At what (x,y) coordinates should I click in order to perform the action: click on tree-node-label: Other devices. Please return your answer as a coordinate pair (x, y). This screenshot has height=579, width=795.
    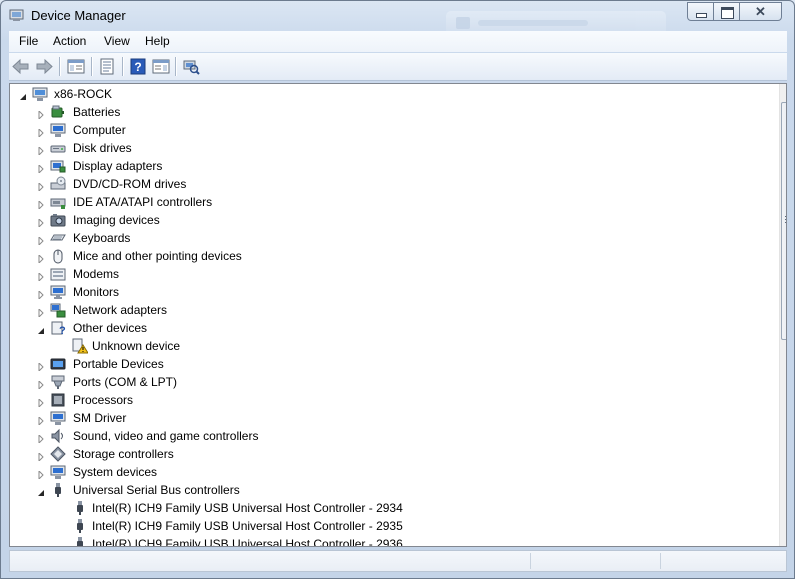
    Looking at the image, I should click on (110, 328).